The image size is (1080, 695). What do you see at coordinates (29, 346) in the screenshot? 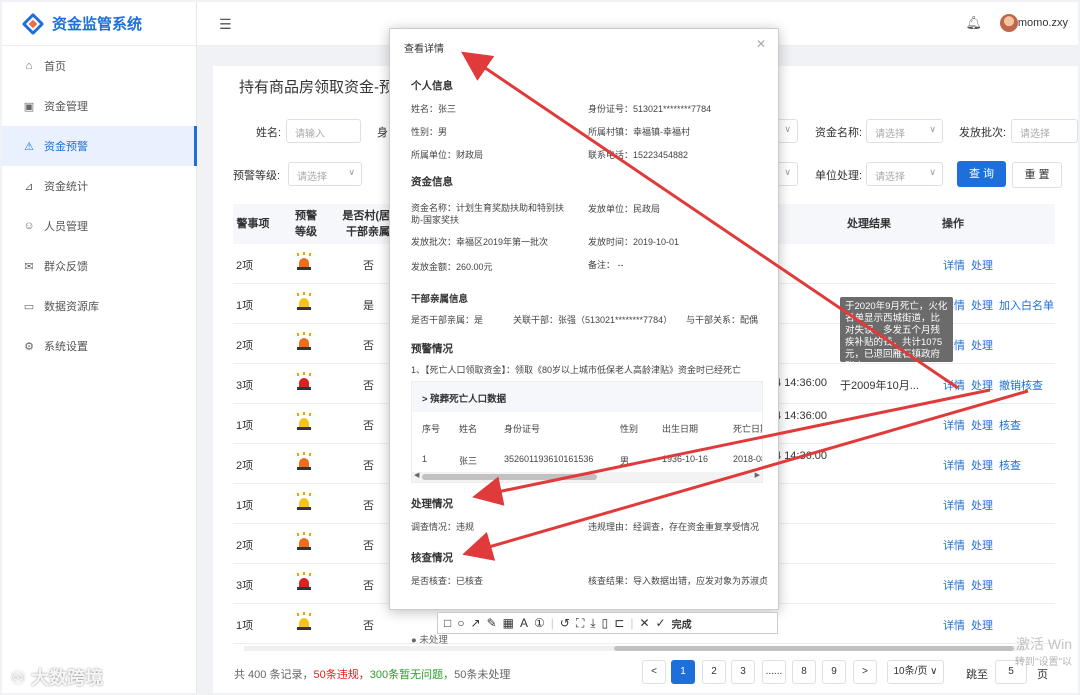
I see `settings-icon: ⚙` at bounding box center [29, 346].